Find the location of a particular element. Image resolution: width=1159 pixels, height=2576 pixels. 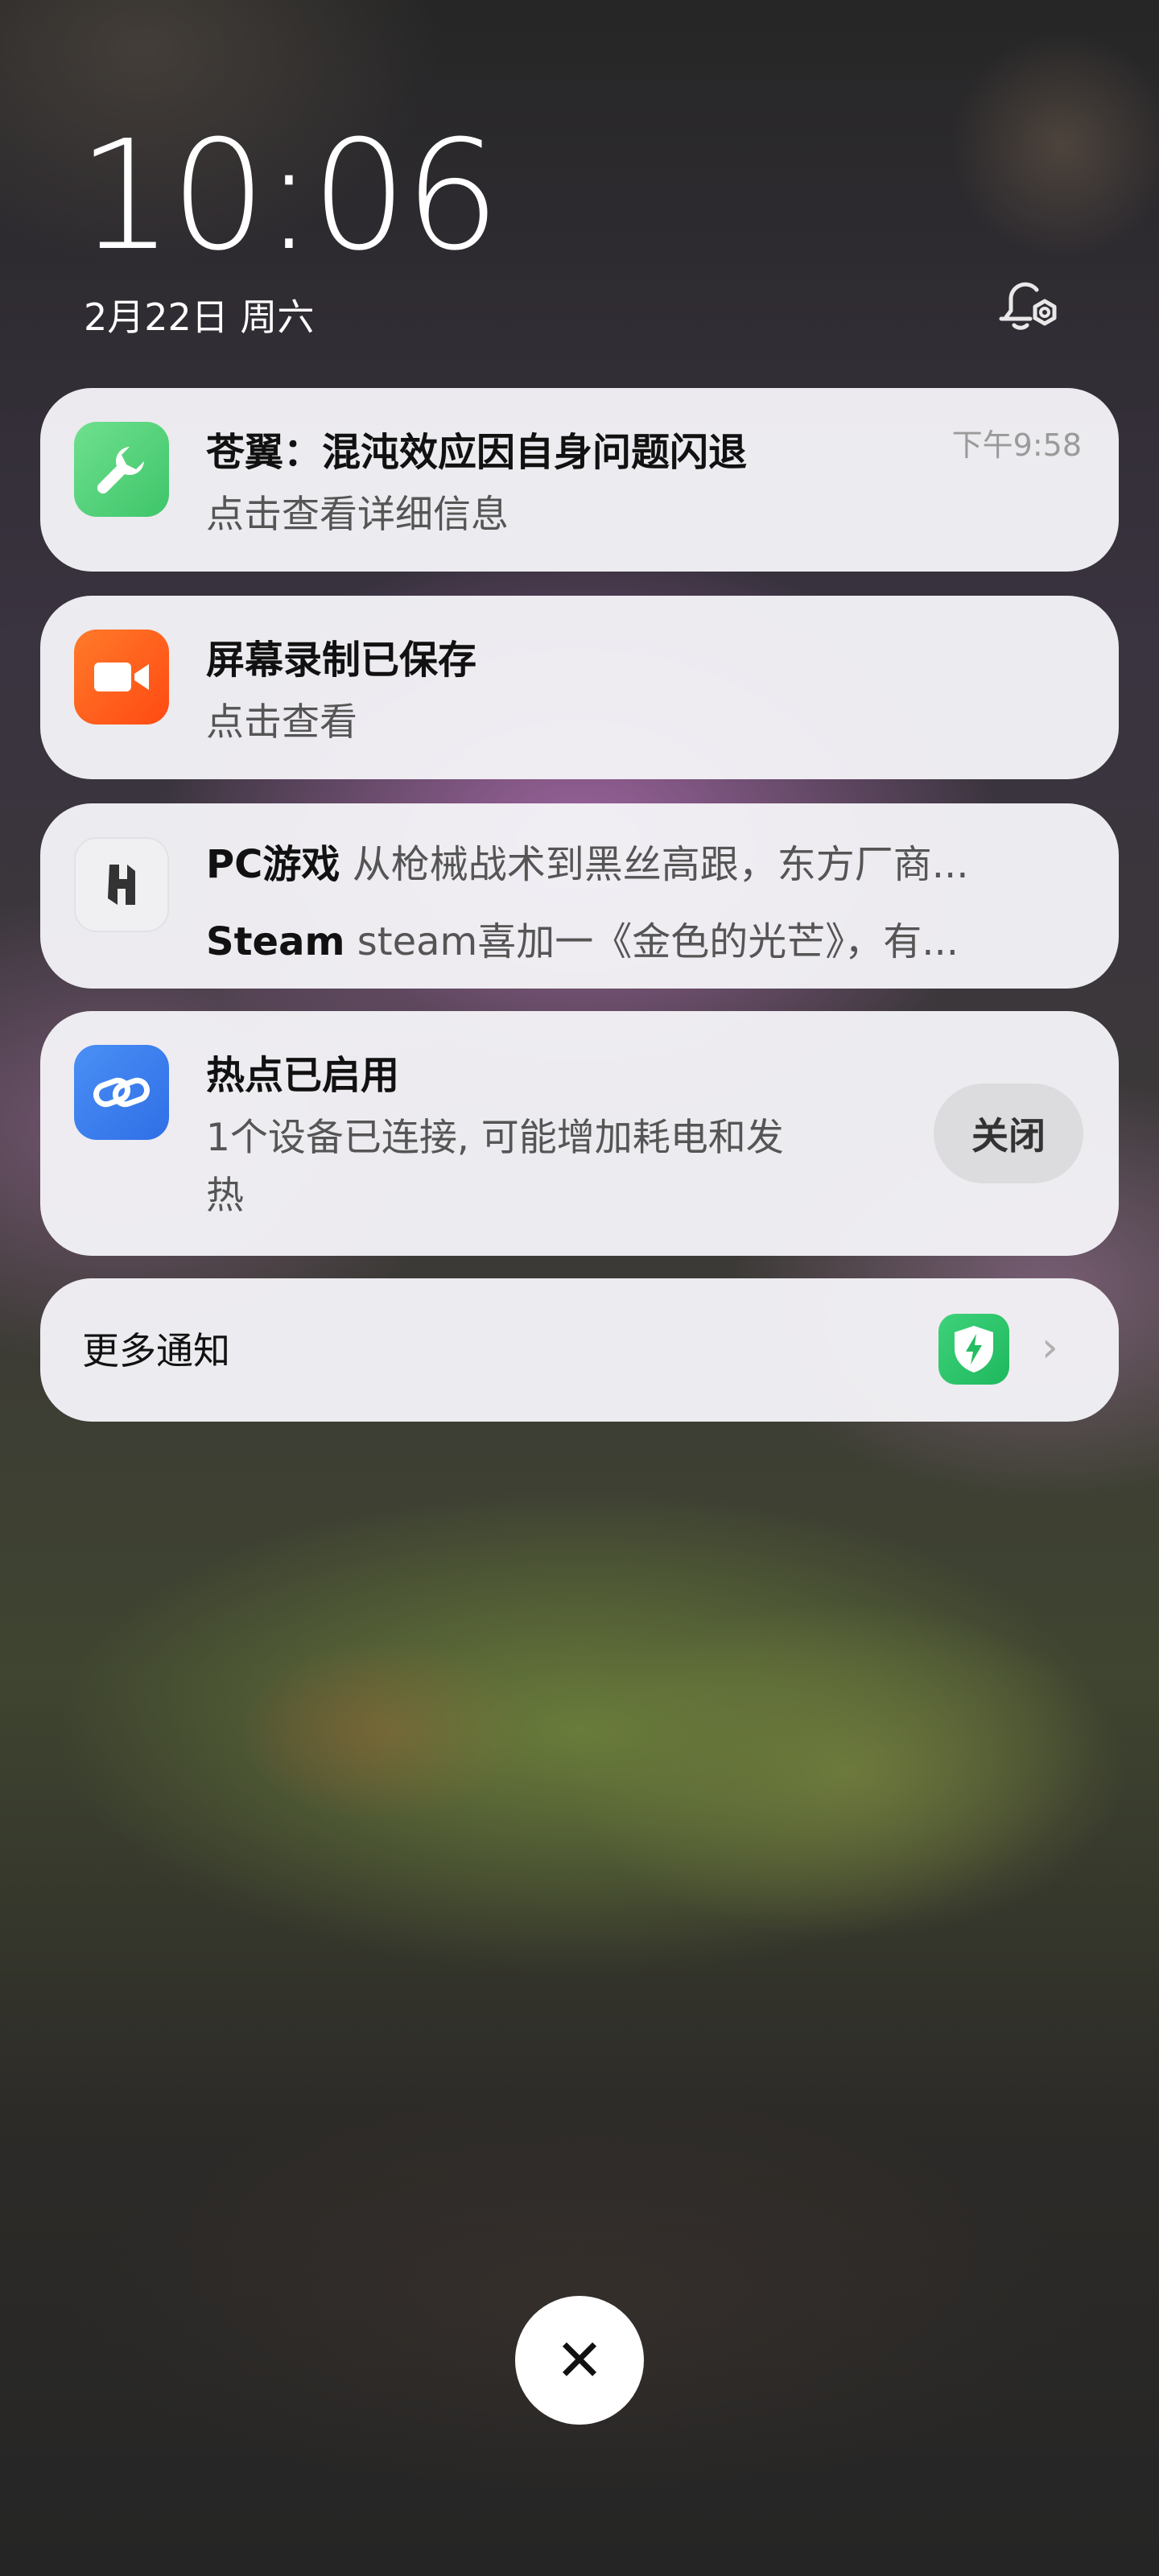

game-center-icon is located at coordinates (121, 885).